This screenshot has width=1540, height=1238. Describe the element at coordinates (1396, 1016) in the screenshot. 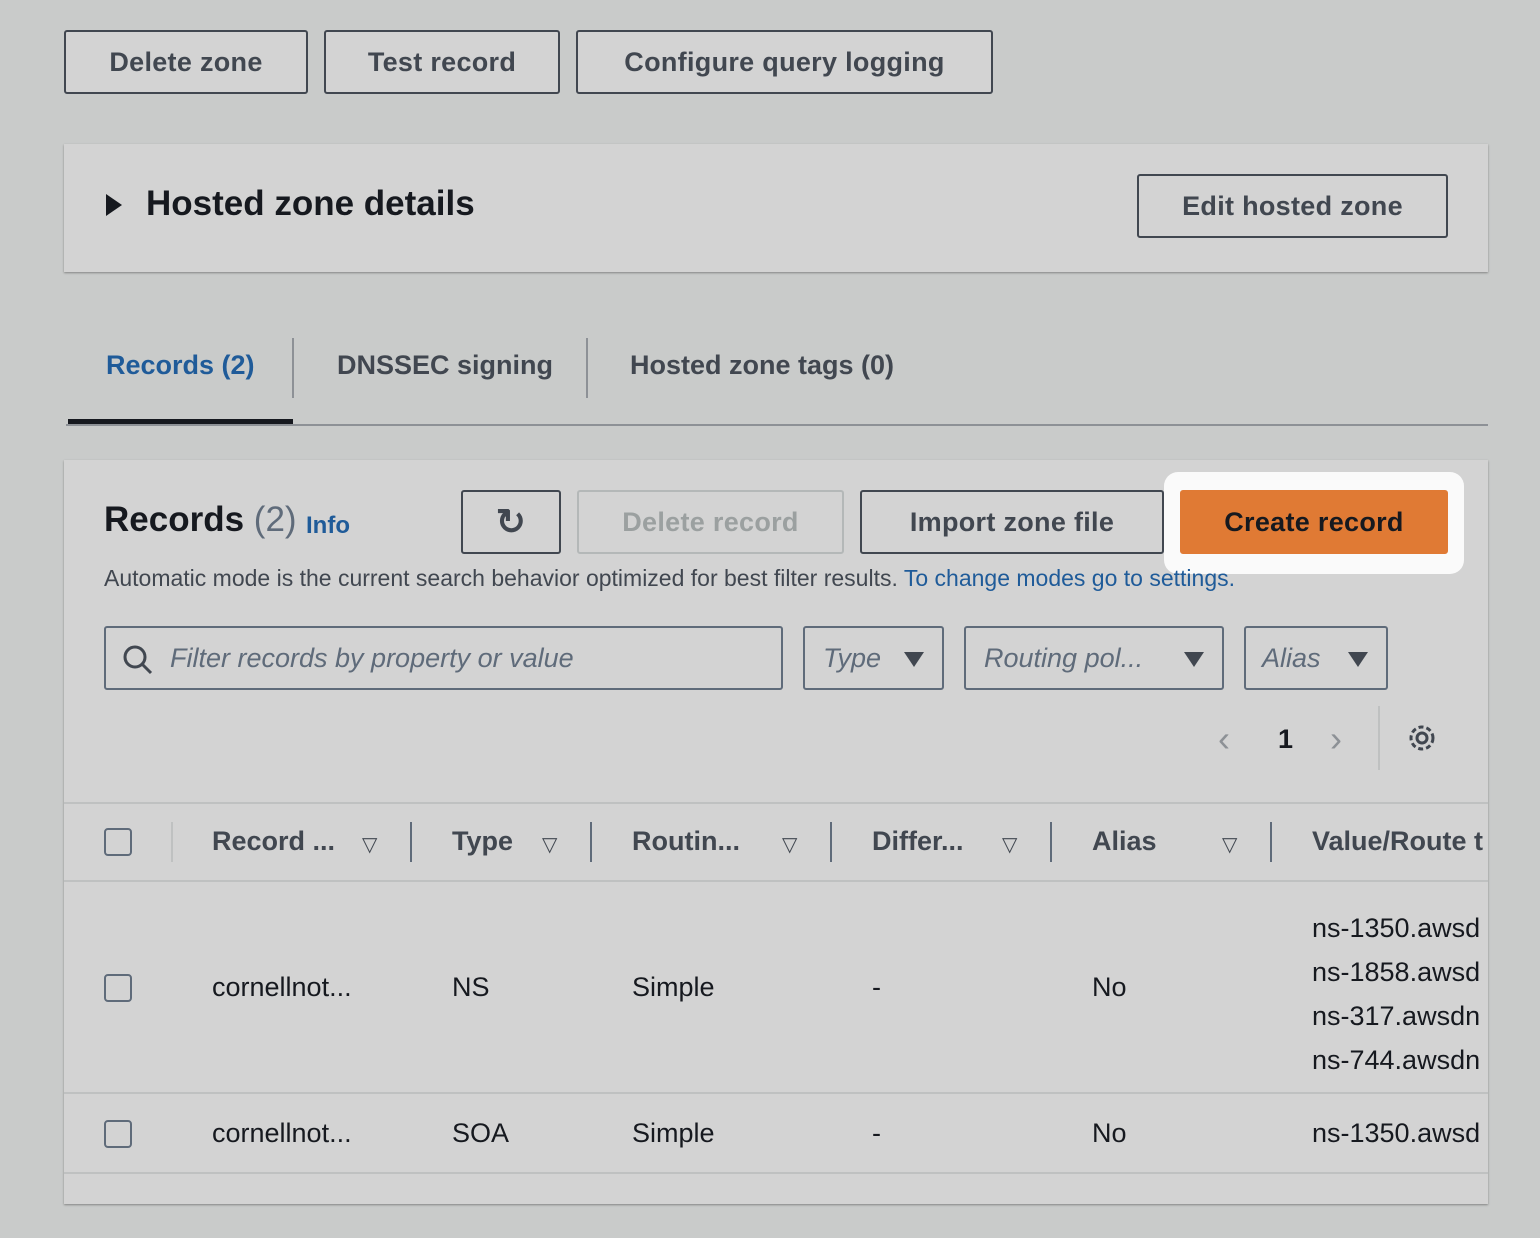

I see `record-value: ns-317.awsdn` at that location.